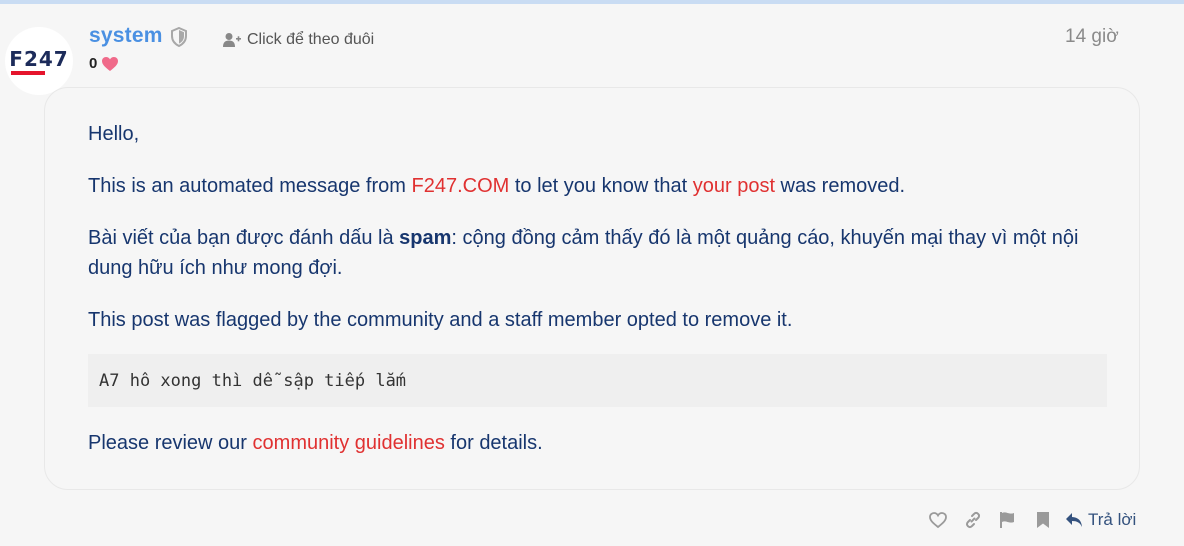 This screenshot has width=1184, height=546. I want to click on line1-after: was removed., so click(840, 186).